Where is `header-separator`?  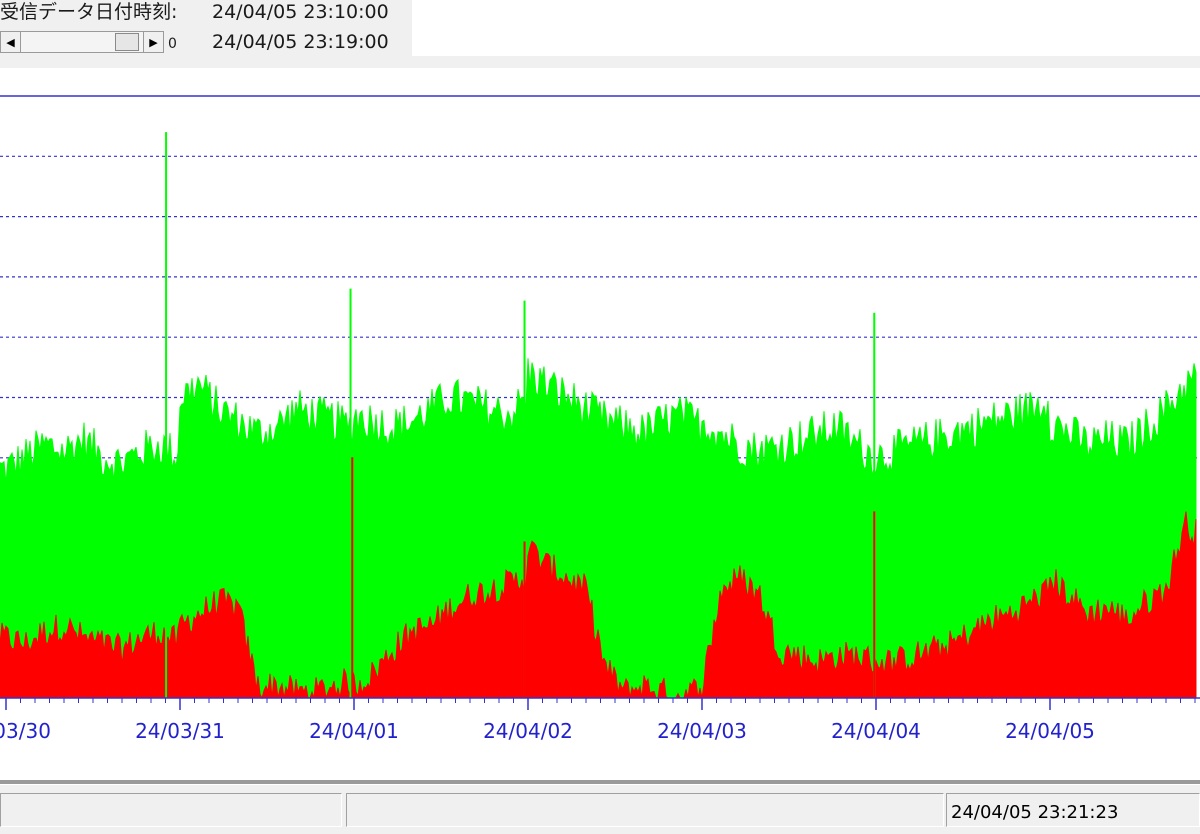
header-separator is located at coordinates (600, 62).